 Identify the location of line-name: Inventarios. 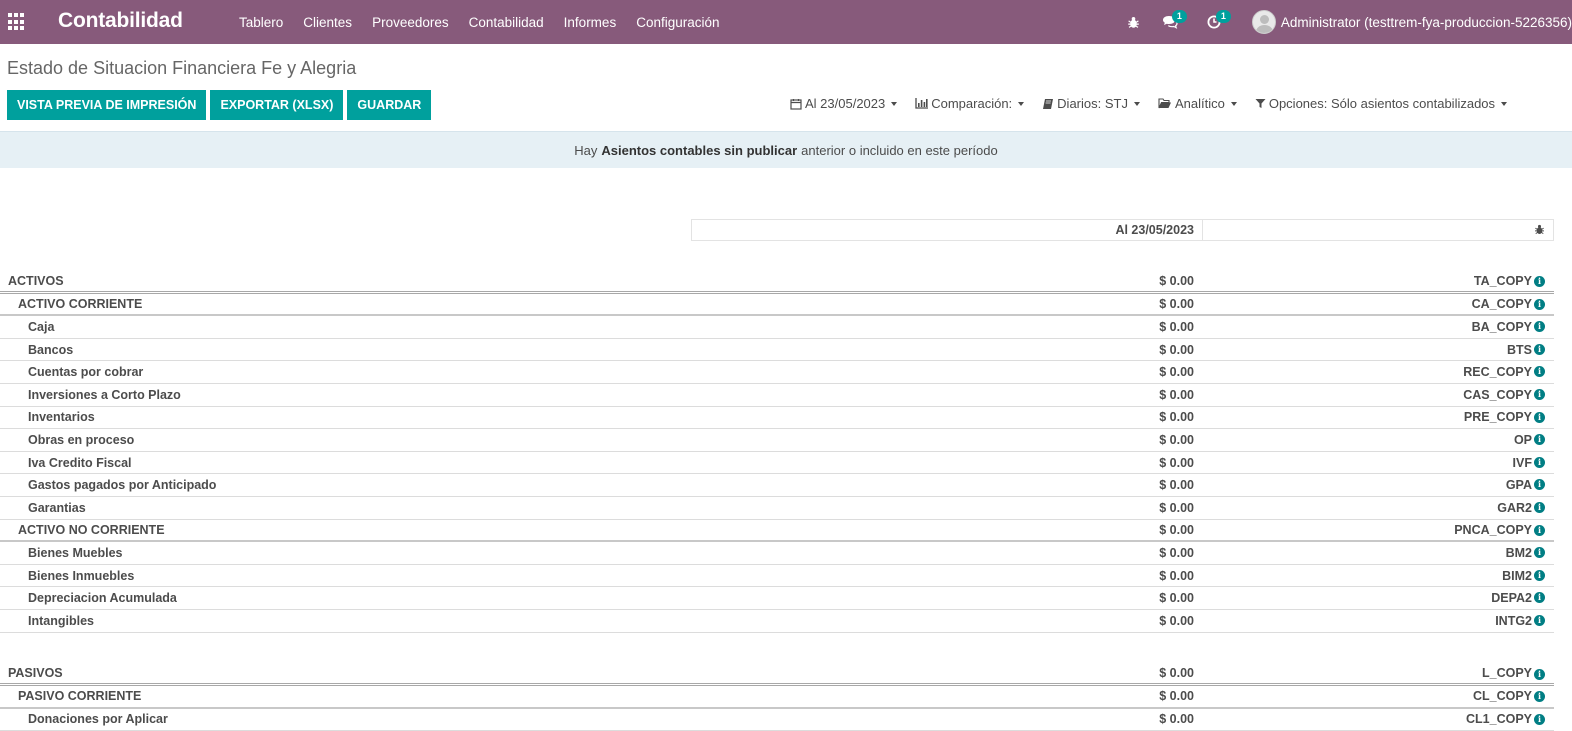
(61, 417).